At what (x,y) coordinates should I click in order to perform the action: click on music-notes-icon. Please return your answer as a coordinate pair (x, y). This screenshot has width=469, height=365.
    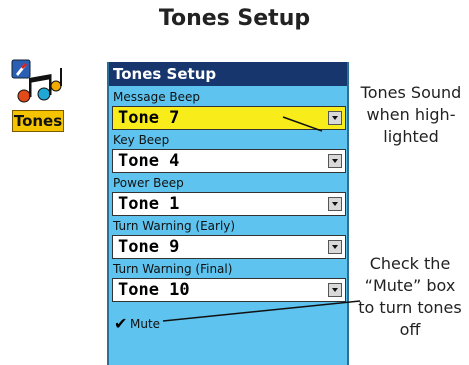
    Looking at the image, I should click on (36, 81).